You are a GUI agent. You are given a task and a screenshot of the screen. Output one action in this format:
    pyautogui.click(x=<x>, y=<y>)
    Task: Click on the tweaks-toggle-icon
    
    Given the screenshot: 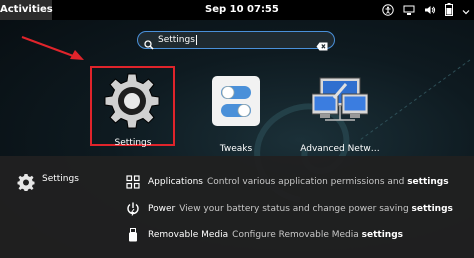 What is the action you would take?
    pyautogui.click(x=236, y=103)
    